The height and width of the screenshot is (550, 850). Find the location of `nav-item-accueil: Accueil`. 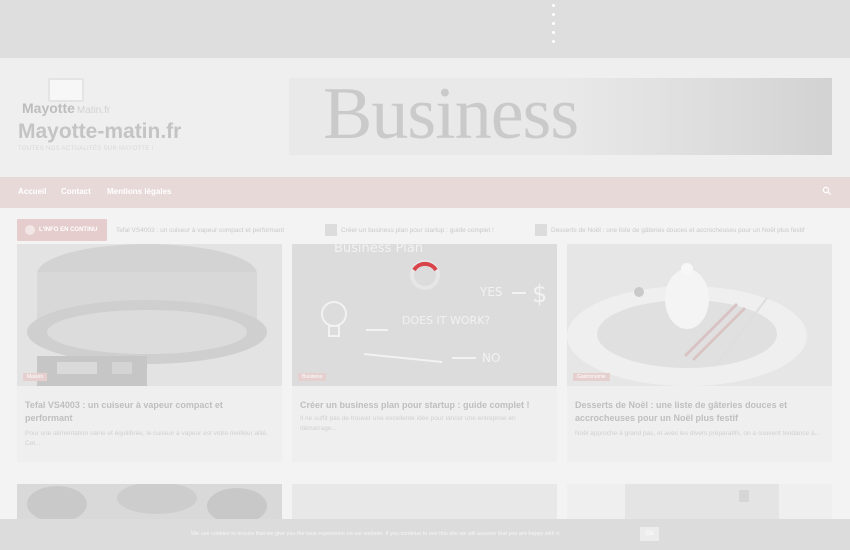

nav-item-accueil: Accueil is located at coordinates (32, 191).